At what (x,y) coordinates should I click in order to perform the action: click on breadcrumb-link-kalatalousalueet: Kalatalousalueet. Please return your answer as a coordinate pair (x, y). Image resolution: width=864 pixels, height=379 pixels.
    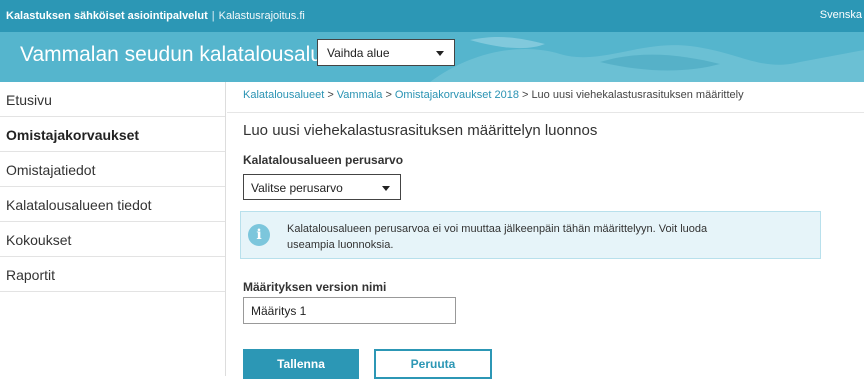
    Looking at the image, I should click on (283, 95).